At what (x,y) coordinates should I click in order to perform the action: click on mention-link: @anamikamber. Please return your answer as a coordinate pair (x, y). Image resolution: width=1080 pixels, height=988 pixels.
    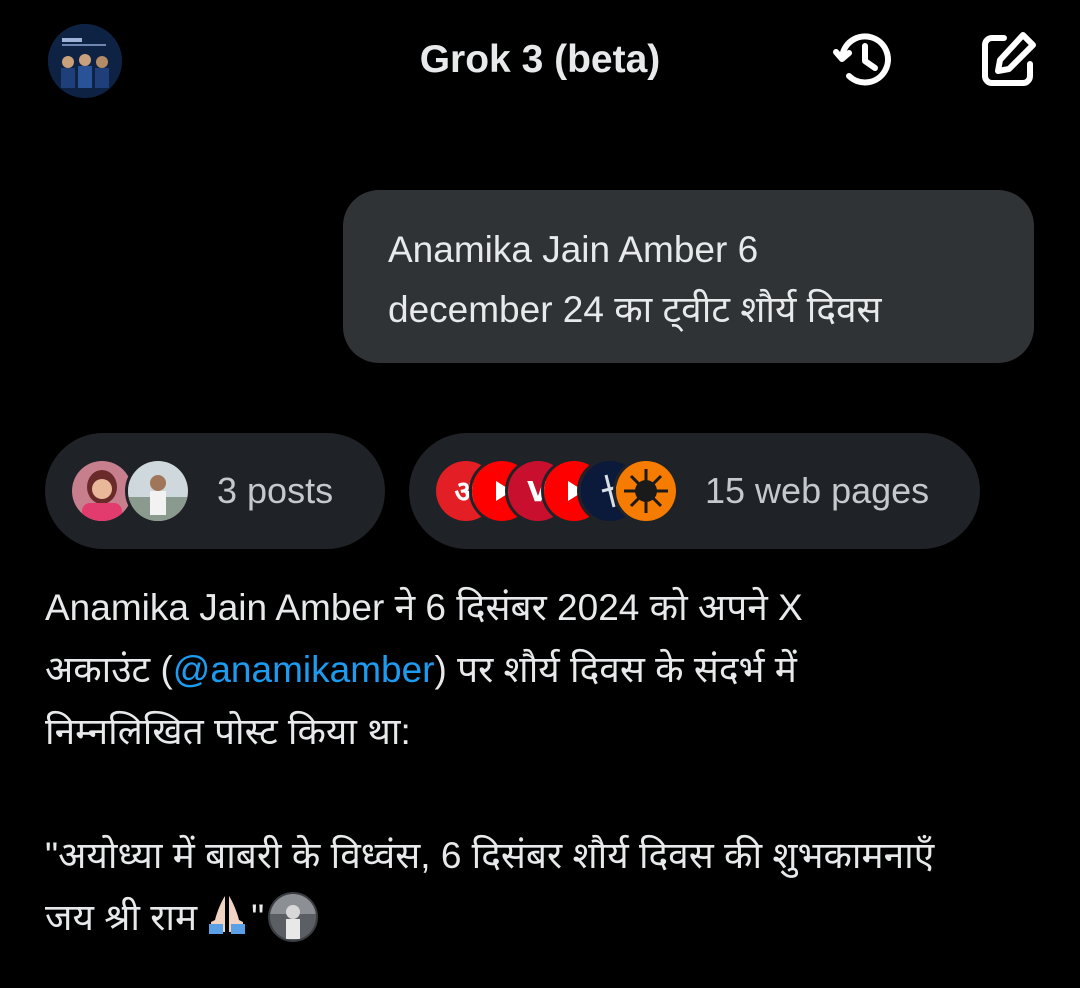
    Looking at the image, I should click on (304, 669).